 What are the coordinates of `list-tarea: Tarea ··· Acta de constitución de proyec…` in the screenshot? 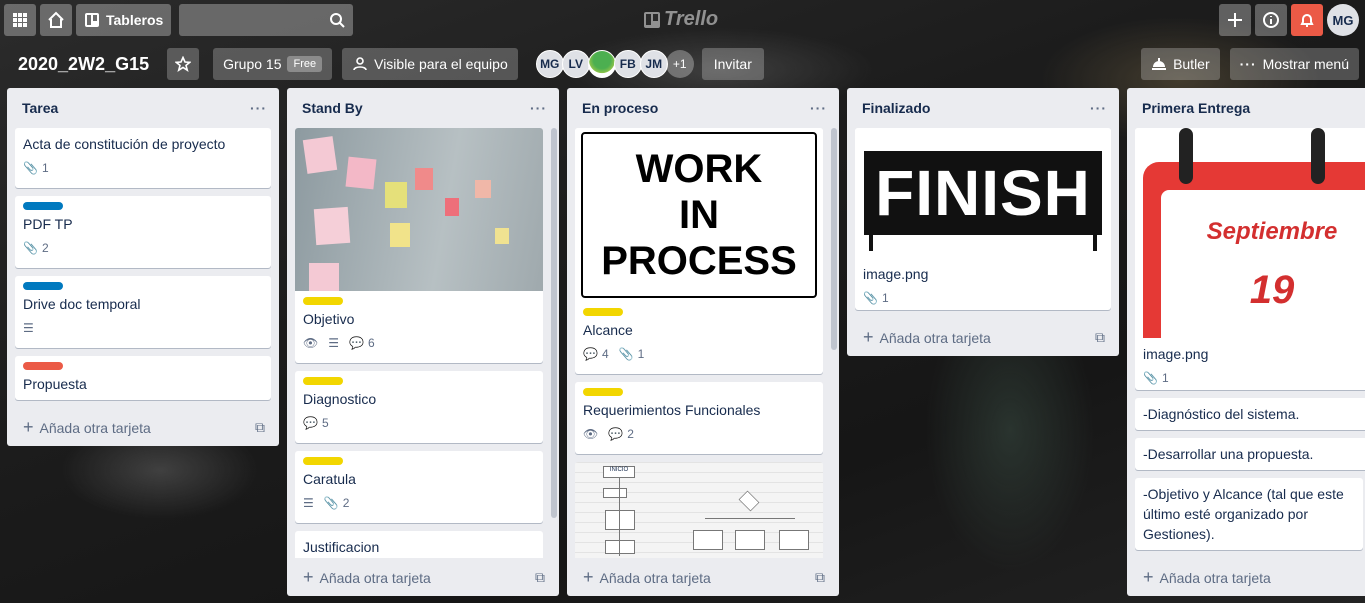 It's located at (143, 267).